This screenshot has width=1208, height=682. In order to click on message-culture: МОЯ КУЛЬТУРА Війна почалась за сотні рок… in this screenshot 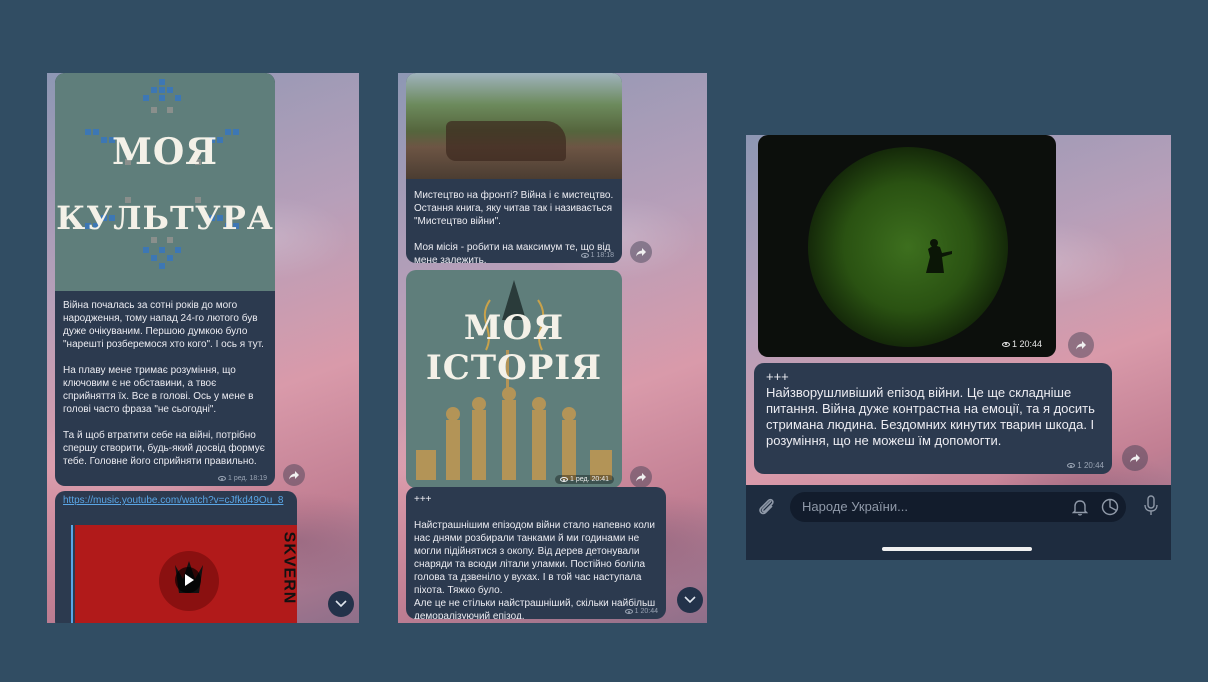, I will do `click(165, 279)`.